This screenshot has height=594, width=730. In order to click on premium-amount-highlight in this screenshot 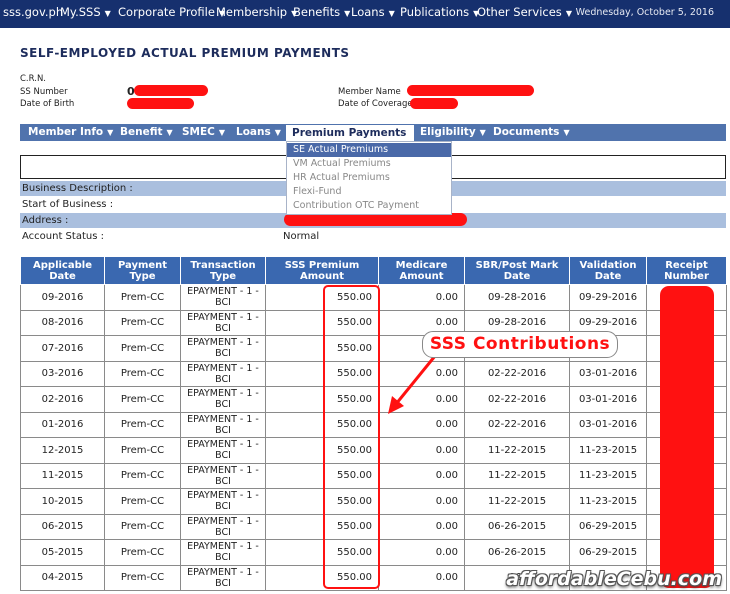, I will do `click(351, 437)`.